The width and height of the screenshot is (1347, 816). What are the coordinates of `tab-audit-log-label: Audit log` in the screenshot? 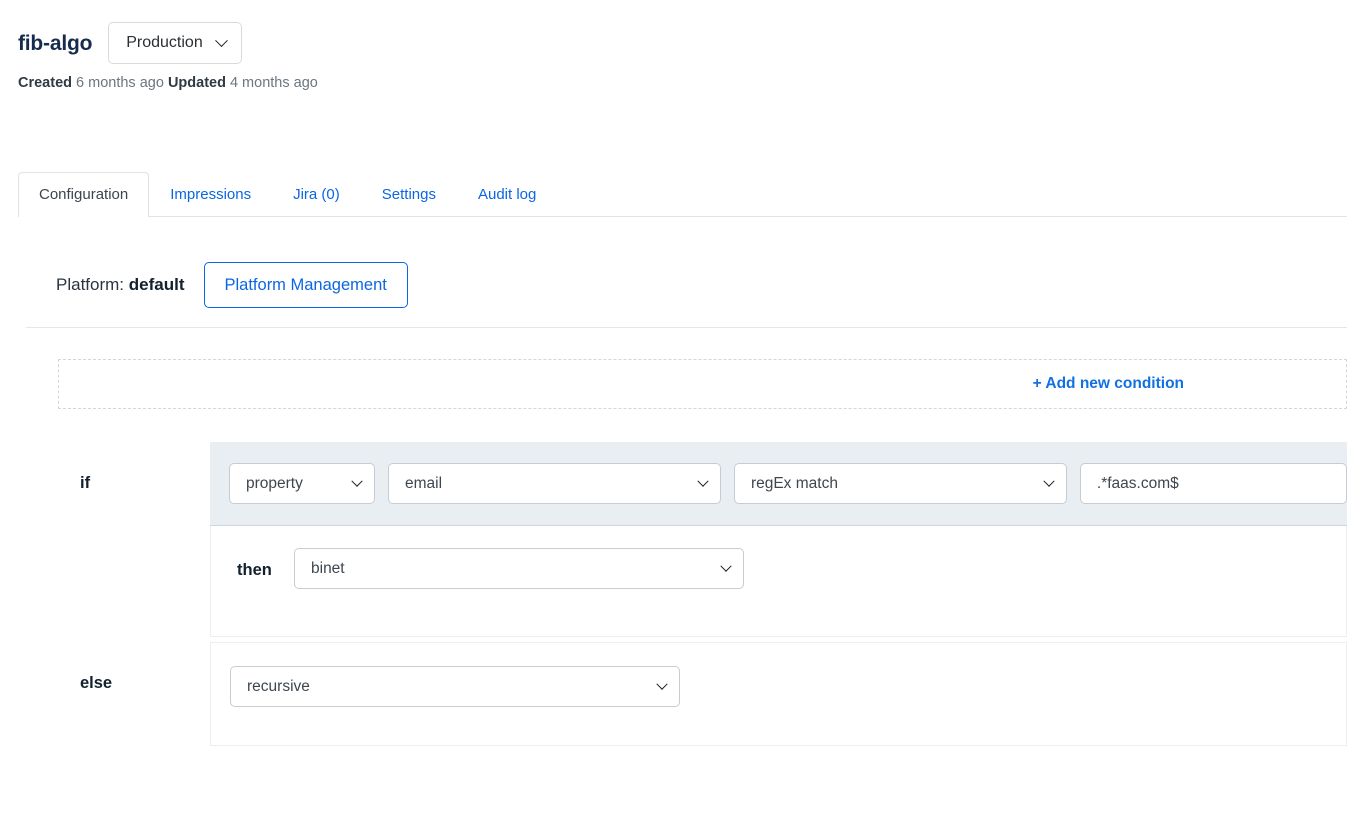 It's located at (507, 194).